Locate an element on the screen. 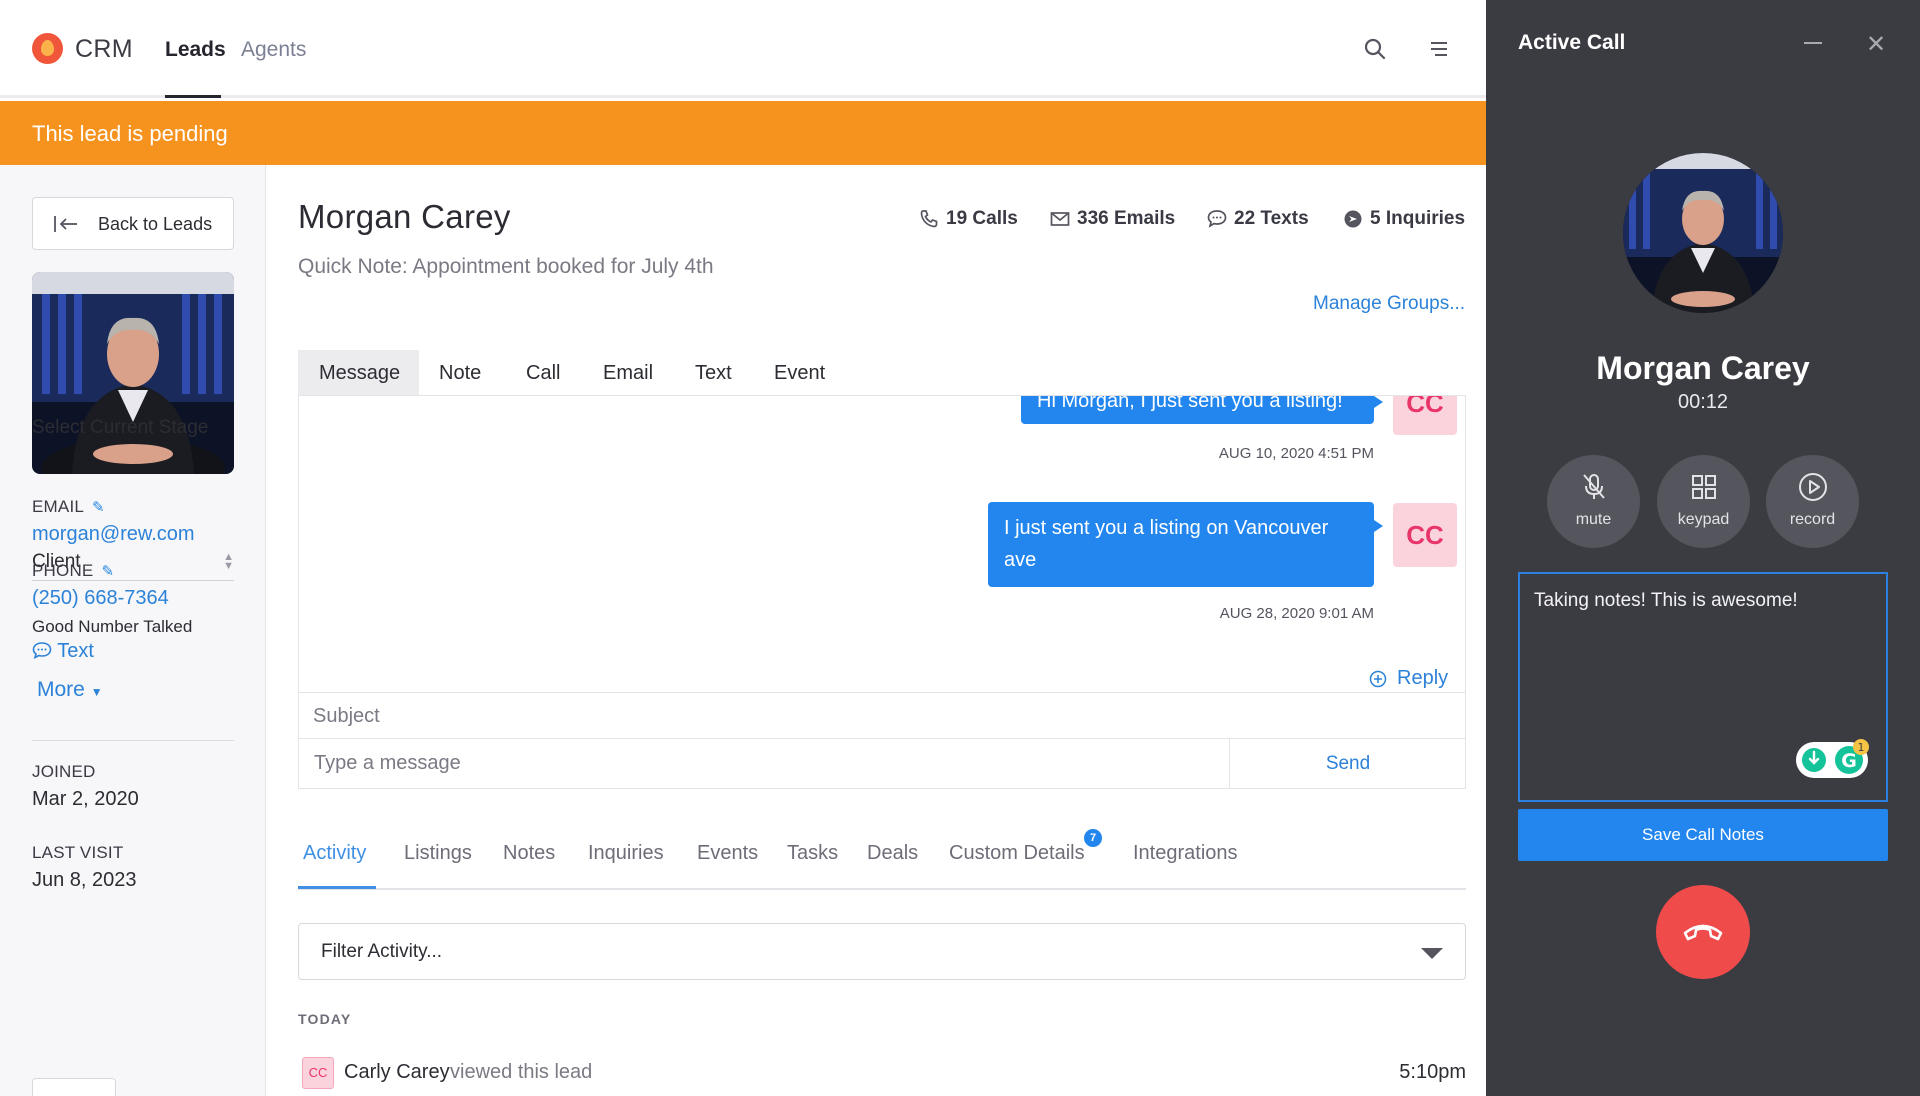 This screenshot has width=1920, height=1096. text-link: Text is located at coordinates (63, 651).